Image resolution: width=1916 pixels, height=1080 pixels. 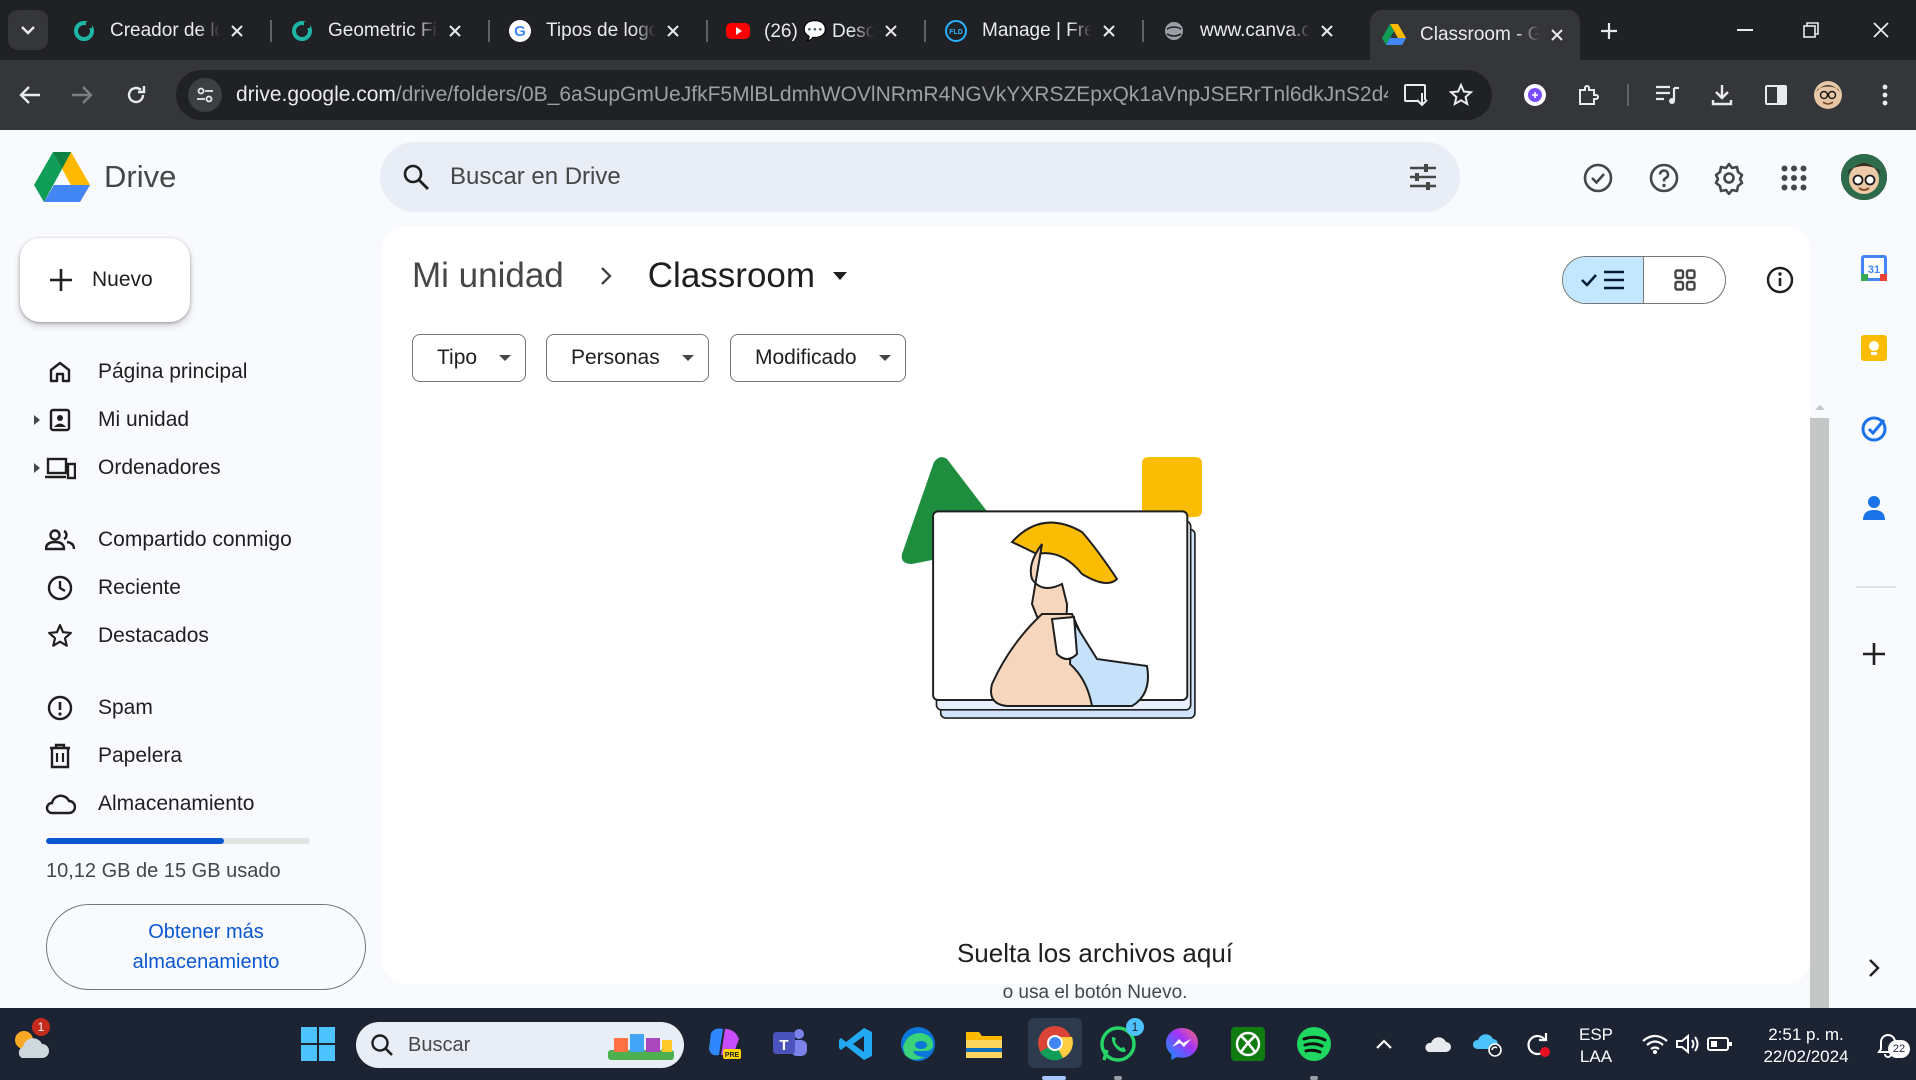 I want to click on account-avatar, so click(x=1864, y=177).